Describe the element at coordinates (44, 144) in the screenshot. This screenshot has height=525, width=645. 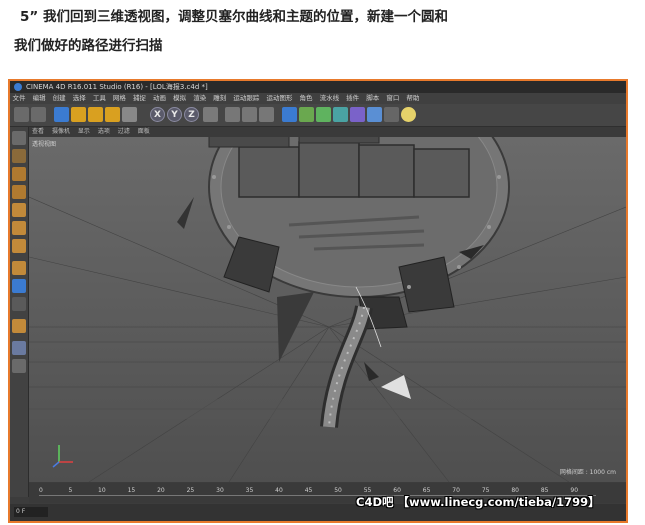
I see `viewport-label: 透视视图` at that location.